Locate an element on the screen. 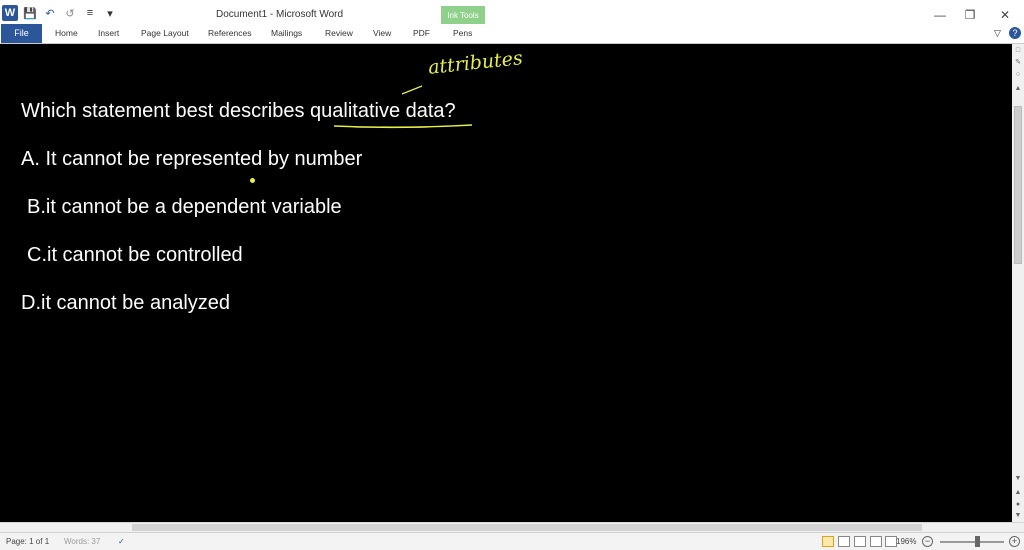  window-title: Document1 - Microsoft Word is located at coordinates (280, 14).